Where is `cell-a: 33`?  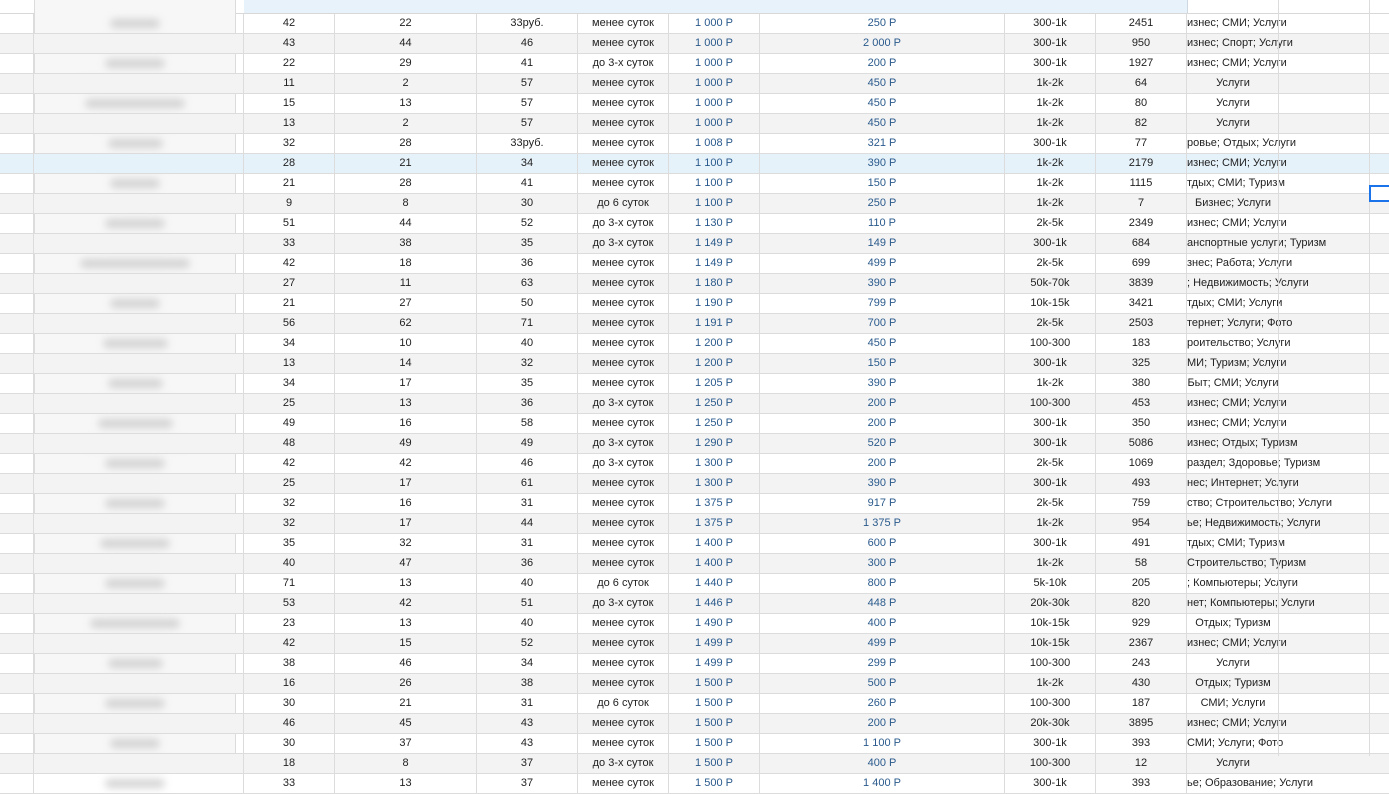
cell-a: 33 is located at coordinates (289, 243).